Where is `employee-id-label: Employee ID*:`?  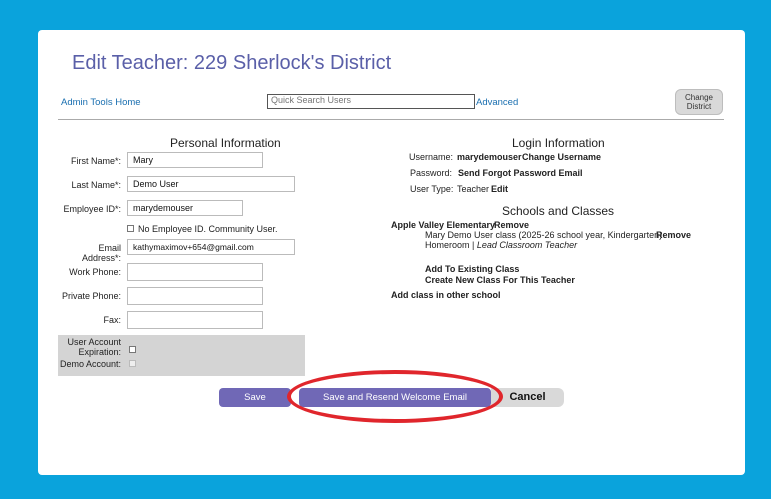 employee-id-label: Employee ID*: is located at coordinates (92, 209).